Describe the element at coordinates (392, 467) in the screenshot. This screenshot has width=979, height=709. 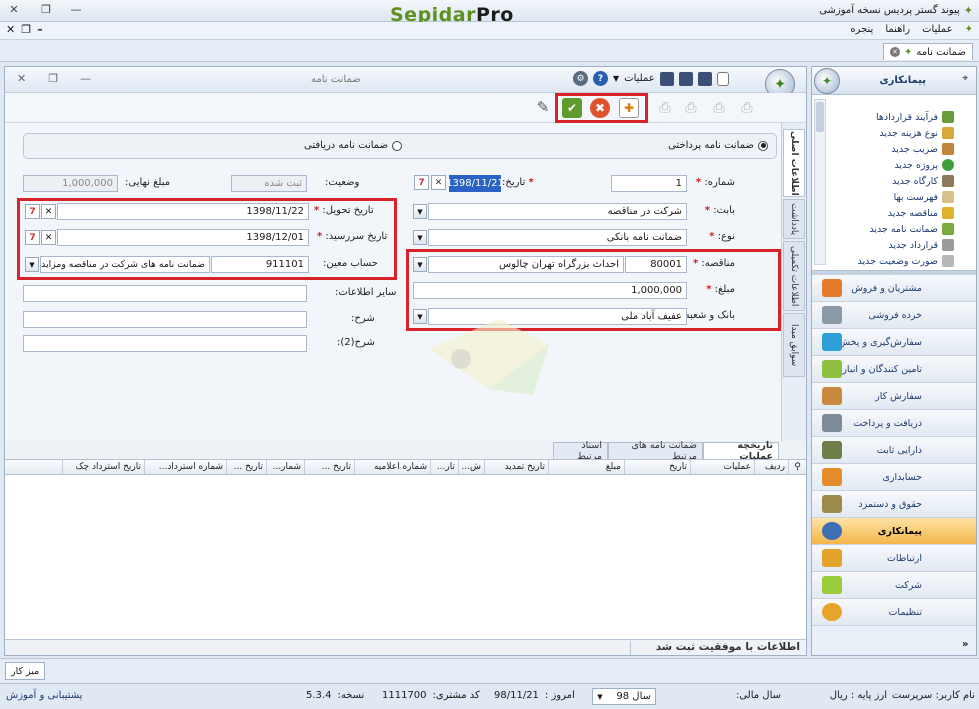
I see `col-notice-number: شماره اعلامیه` at that location.